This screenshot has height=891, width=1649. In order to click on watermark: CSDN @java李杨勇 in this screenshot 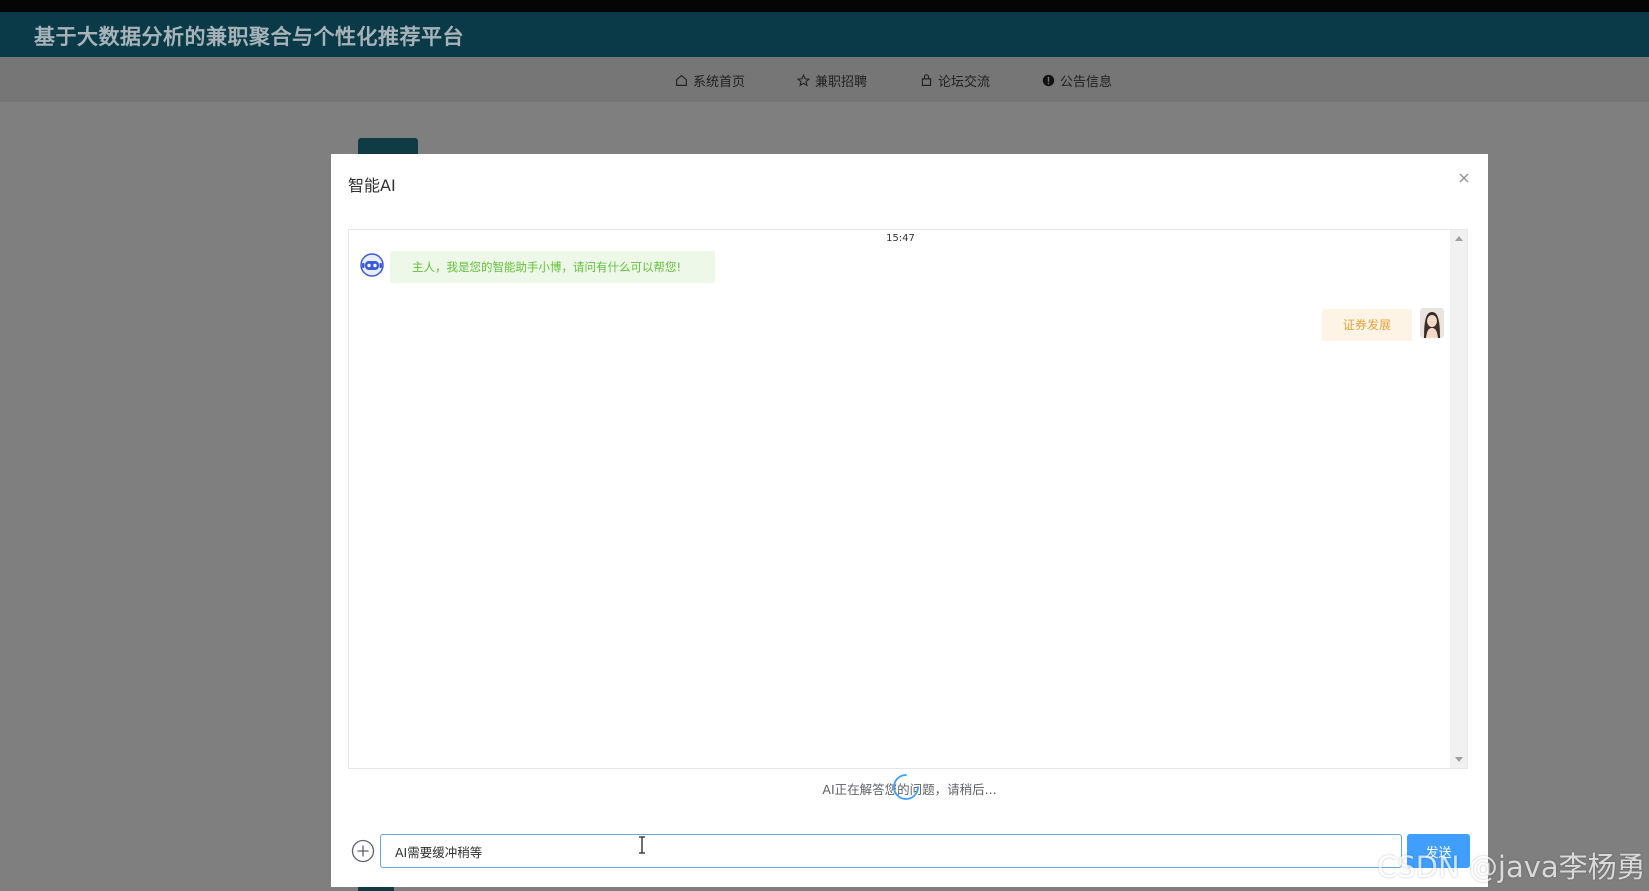, I will do `click(1511, 867)`.